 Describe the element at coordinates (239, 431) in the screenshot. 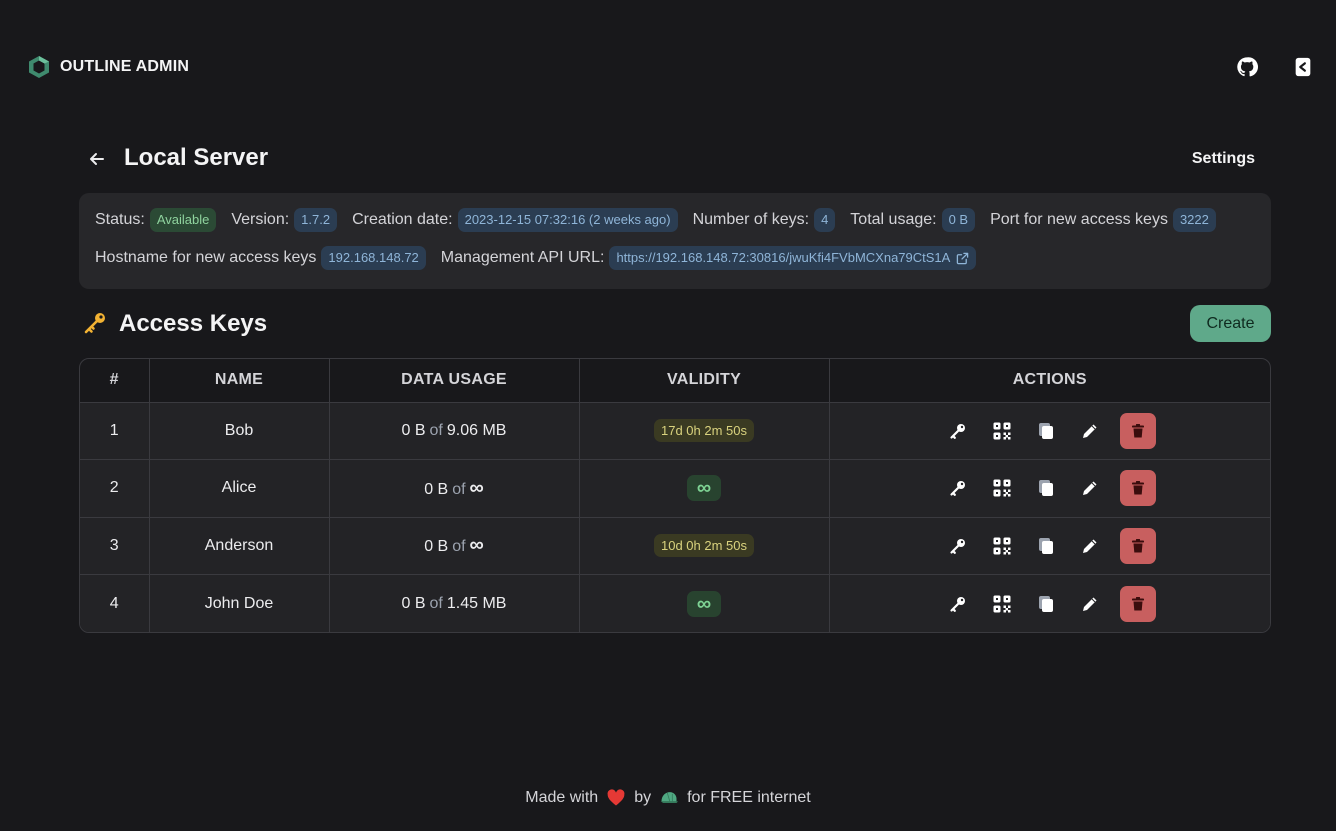

I see `key-name: Bob` at that location.